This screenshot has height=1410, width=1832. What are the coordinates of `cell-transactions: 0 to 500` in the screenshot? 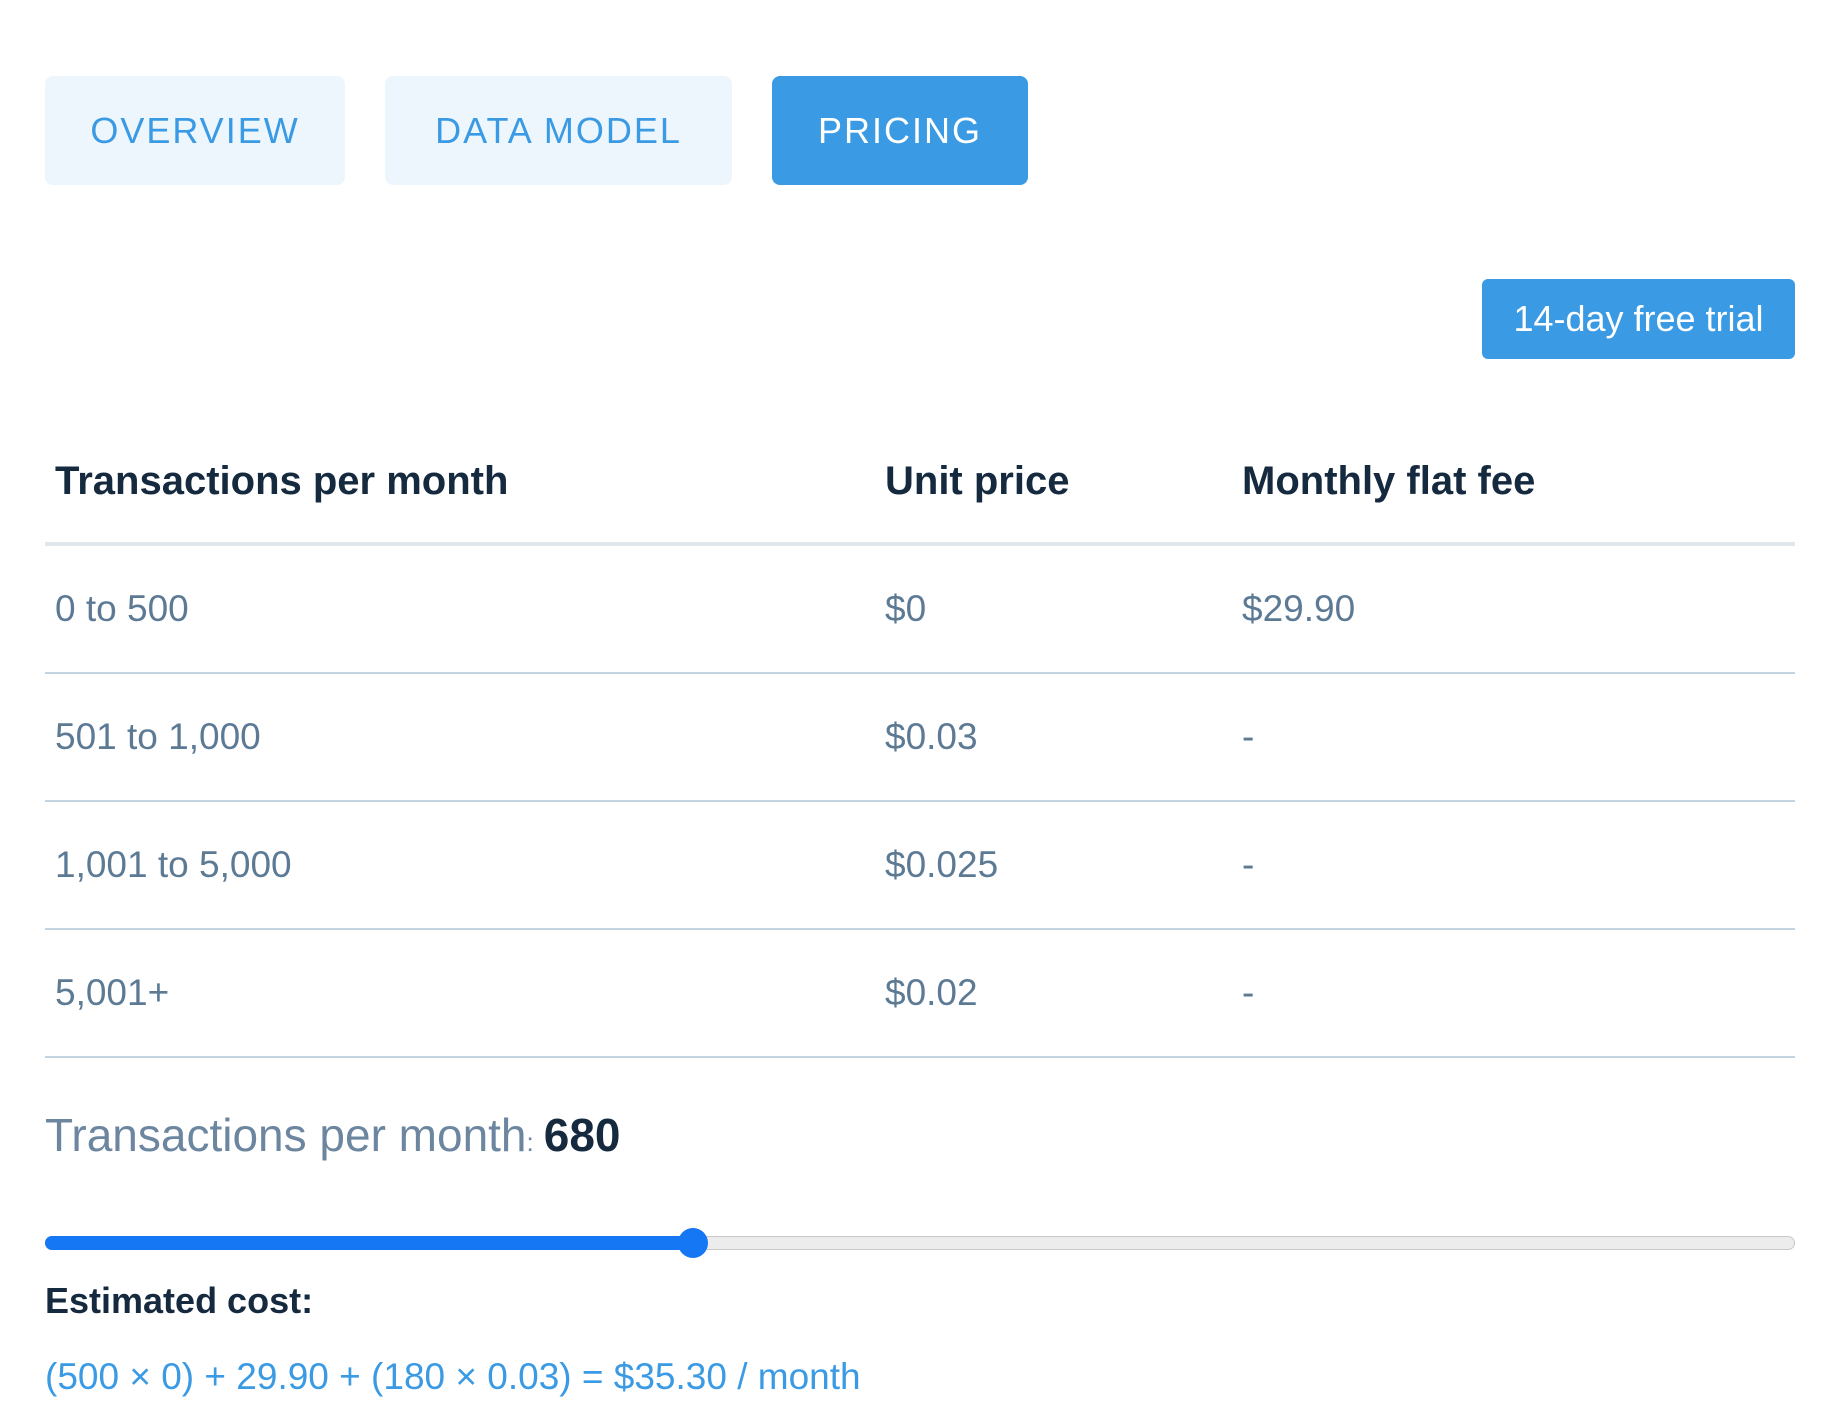 It's located at (122, 608).